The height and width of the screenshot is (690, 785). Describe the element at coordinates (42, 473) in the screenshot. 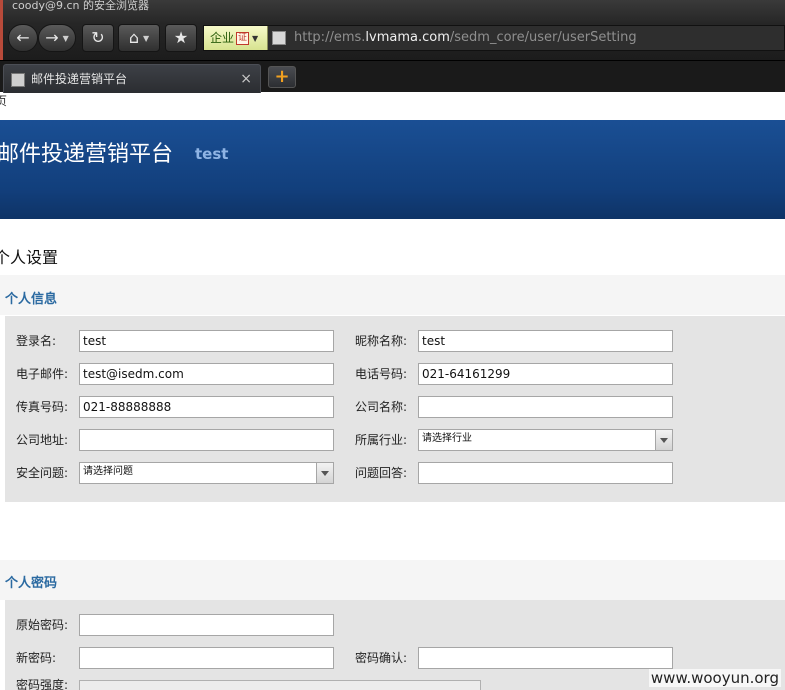

I see `question-label: 安全问题:` at that location.